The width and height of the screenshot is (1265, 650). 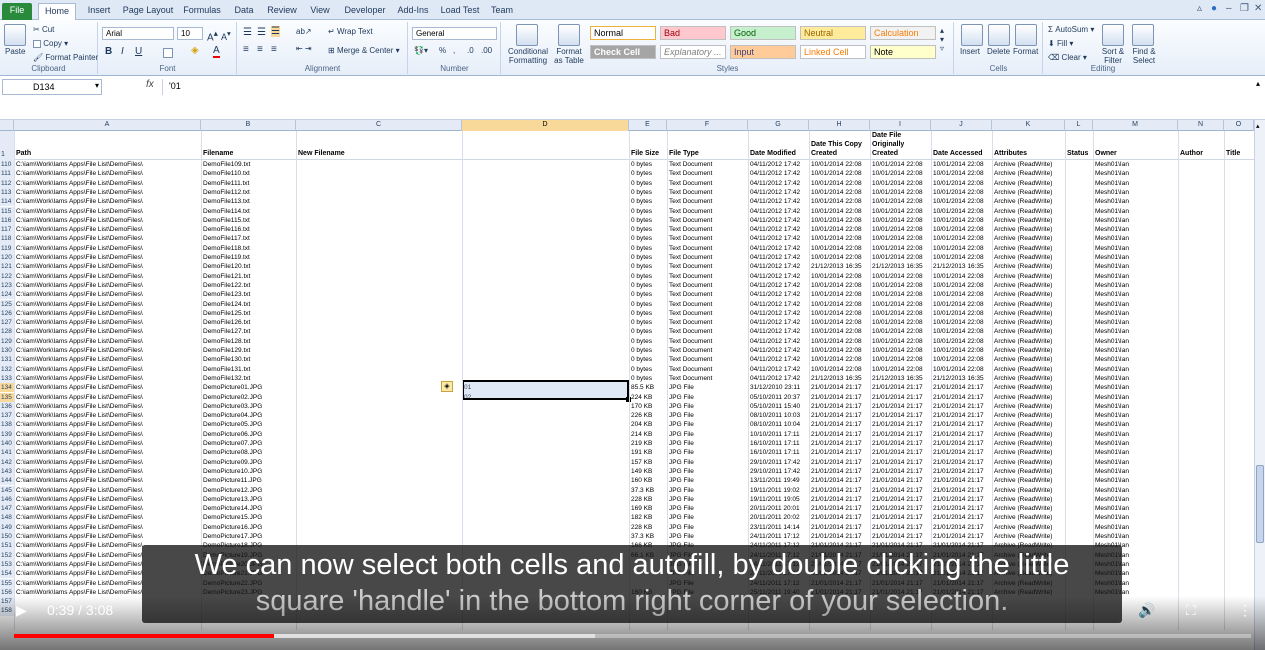 What do you see at coordinates (7, 332) in the screenshot?
I see `row-number: 128` at bounding box center [7, 332].